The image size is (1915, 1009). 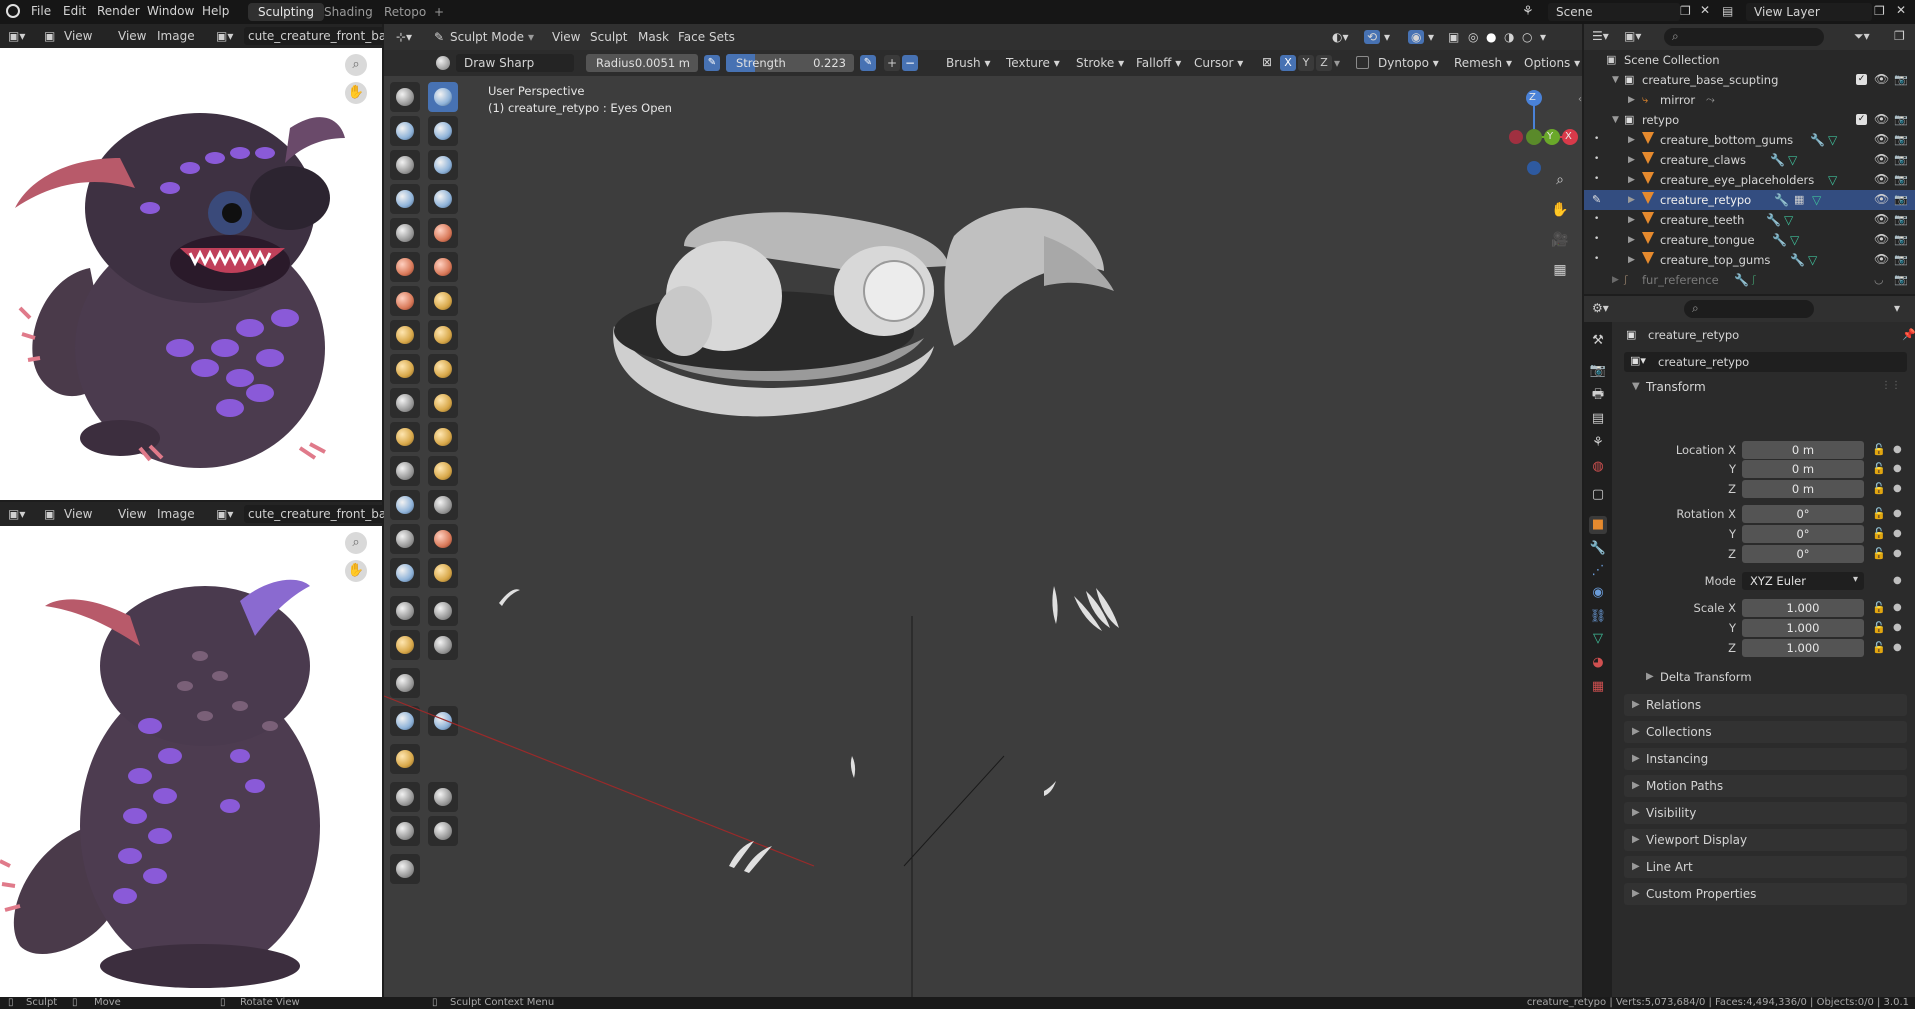 I want to click on add-direction-icon: +, so click(x=892, y=63).